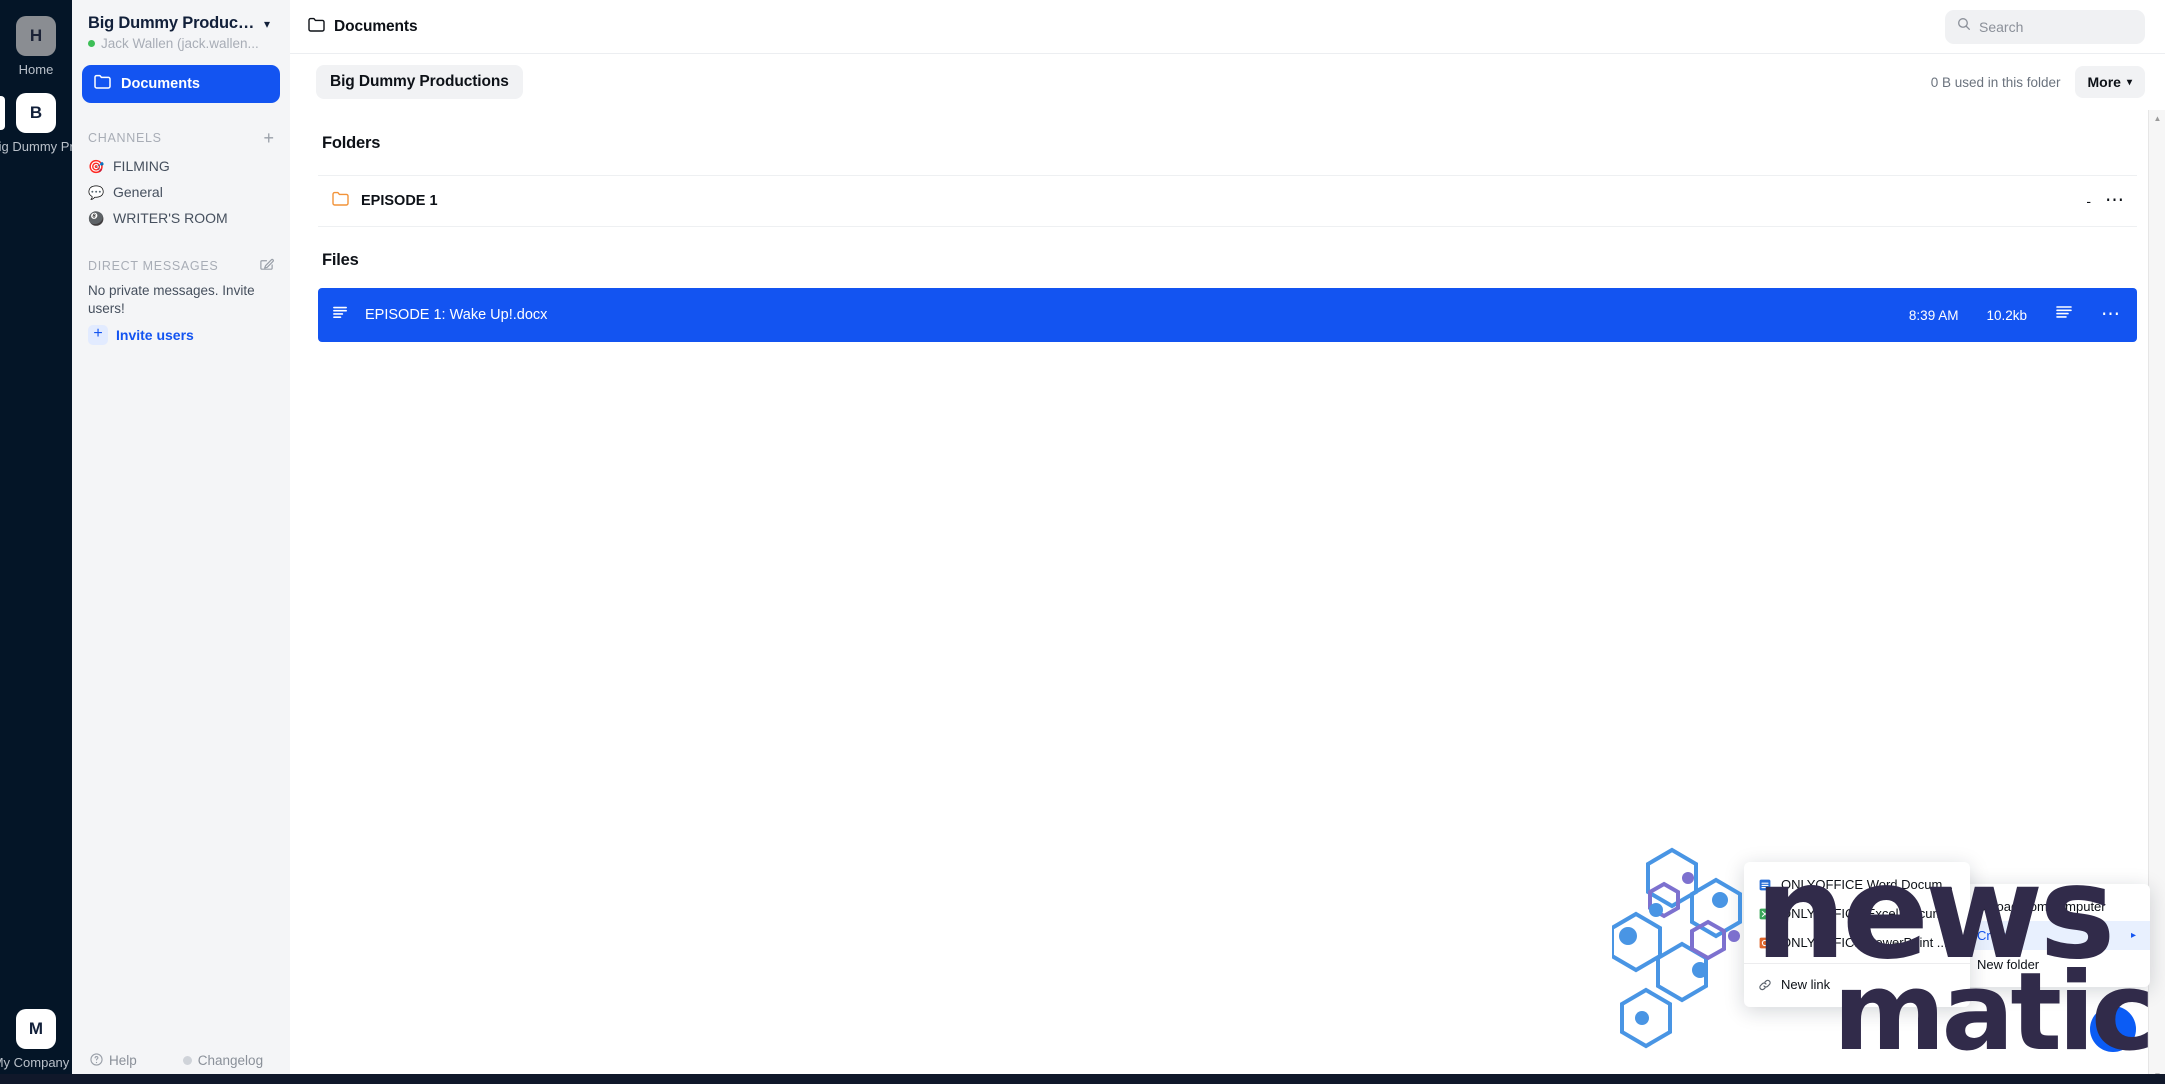 The height and width of the screenshot is (1084, 2165). Describe the element at coordinates (1227, 201) in the screenshot. I see `table-row: EPISODE 1 - ⋯` at that location.